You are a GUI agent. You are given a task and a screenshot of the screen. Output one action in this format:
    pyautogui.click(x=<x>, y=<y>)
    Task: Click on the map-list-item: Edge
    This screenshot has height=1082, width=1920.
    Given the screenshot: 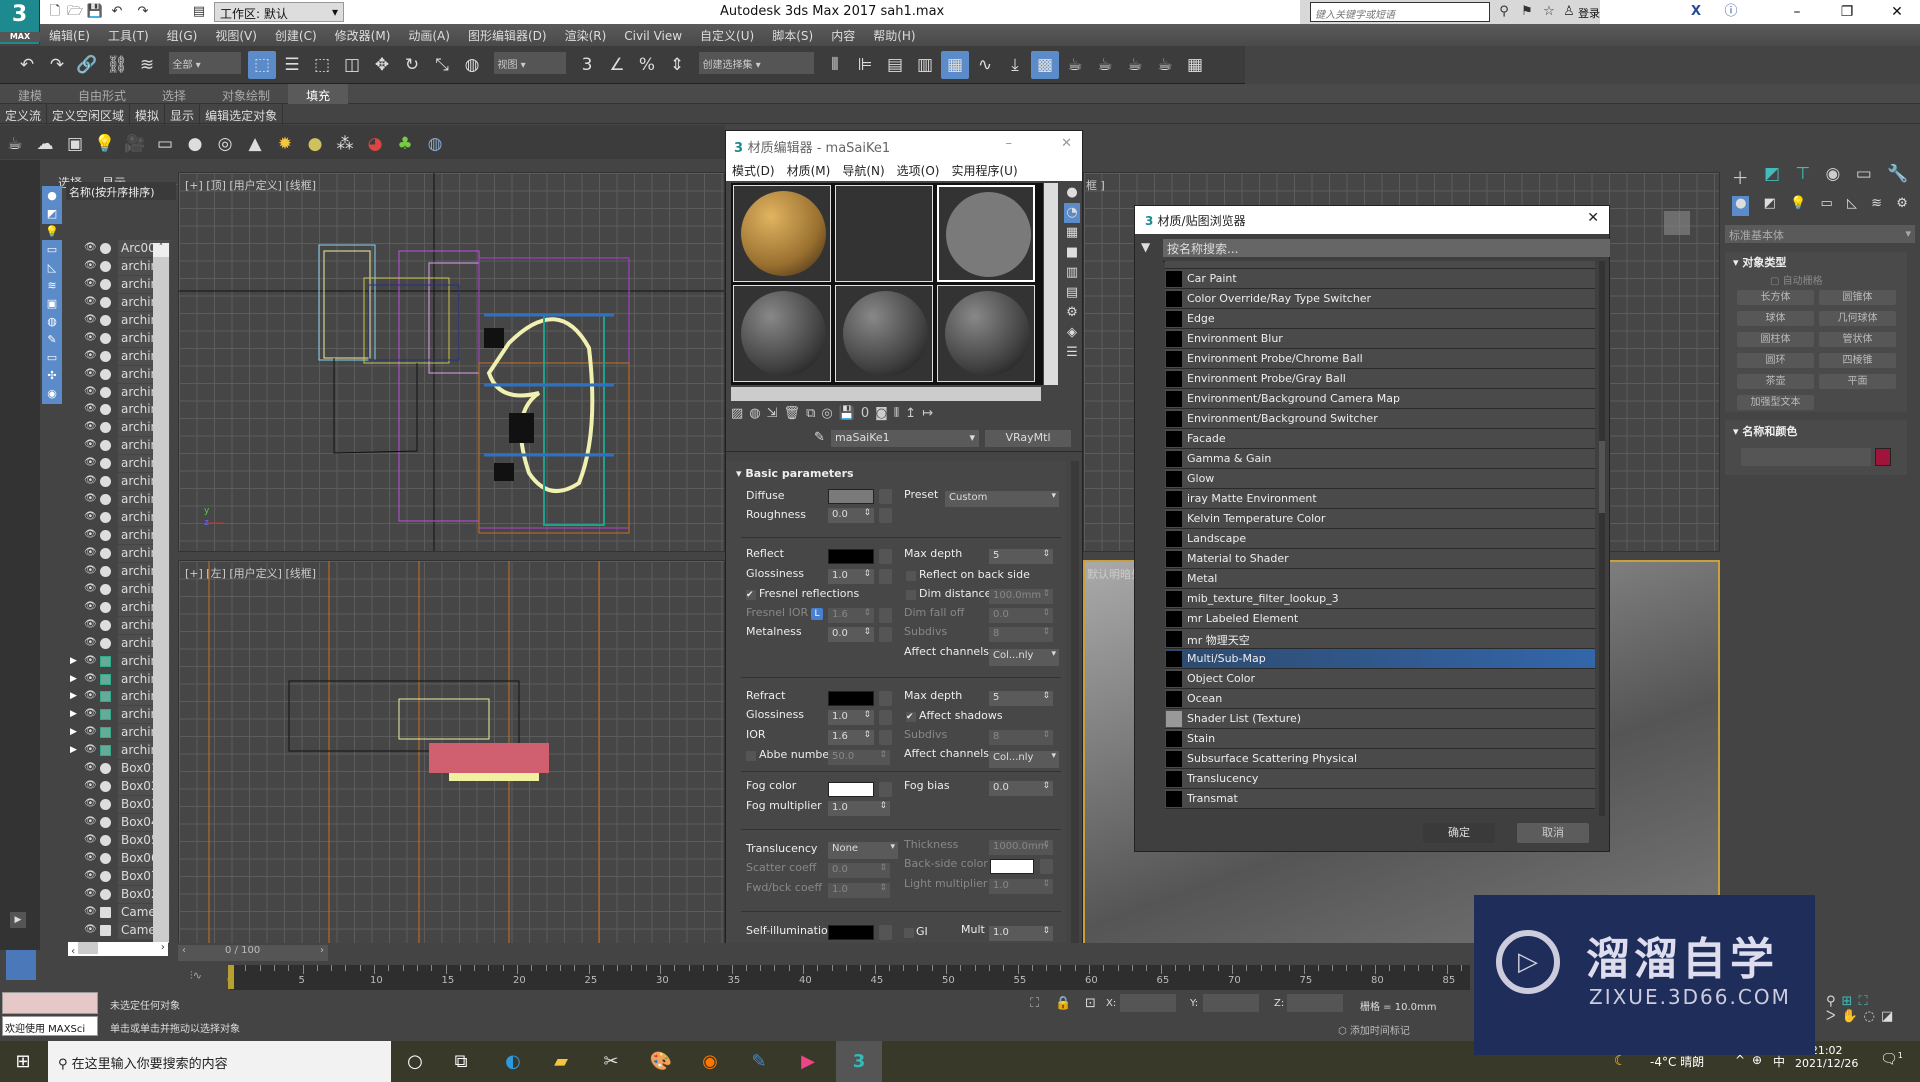 What is the action you would take?
    pyautogui.click(x=1380, y=319)
    